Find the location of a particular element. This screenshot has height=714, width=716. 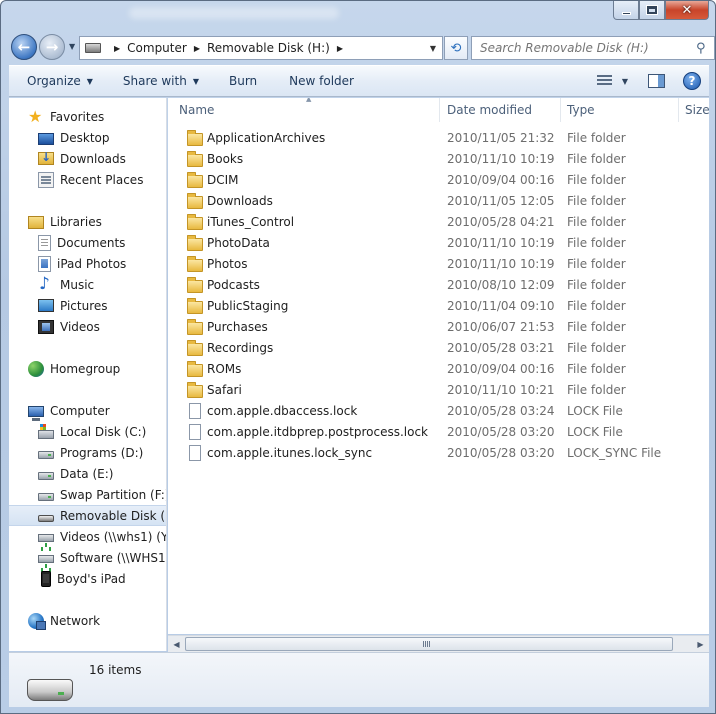

nav-item-network: Network is located at coordinates (87, 620).